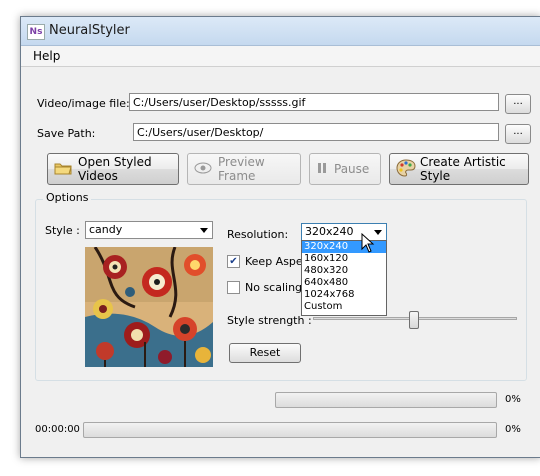 This screenshot has width=540, height=476. What do you see at coordinates (329, 231) in the screenshot?
I see `resolution-select-value: 320x240` at bounding box center [329, 231].